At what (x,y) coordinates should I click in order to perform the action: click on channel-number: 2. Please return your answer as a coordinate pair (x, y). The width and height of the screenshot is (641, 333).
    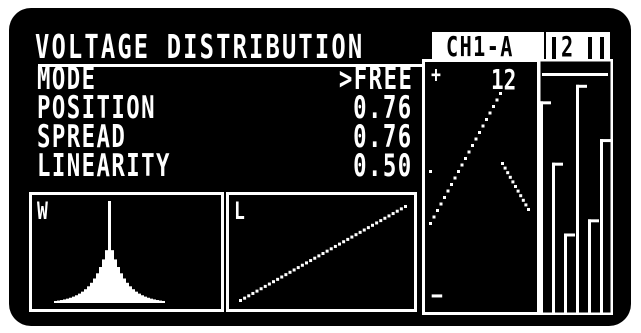
    Looking at the image, I should click on (567, 46).